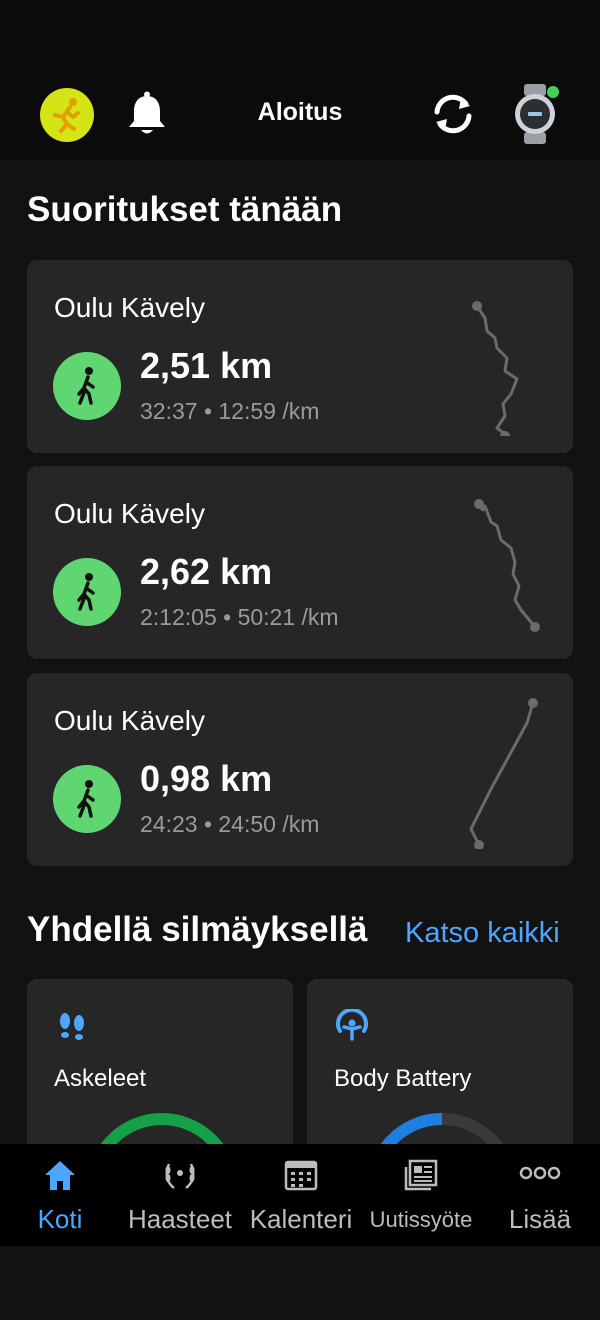 Image resolution: width=600 pixels, height=1320 pixels. What do you see at coordinates (180, 1219) in the screenshot?
I see `nav-label-challenges: Haasteet` at bounding box center [180, 1219].